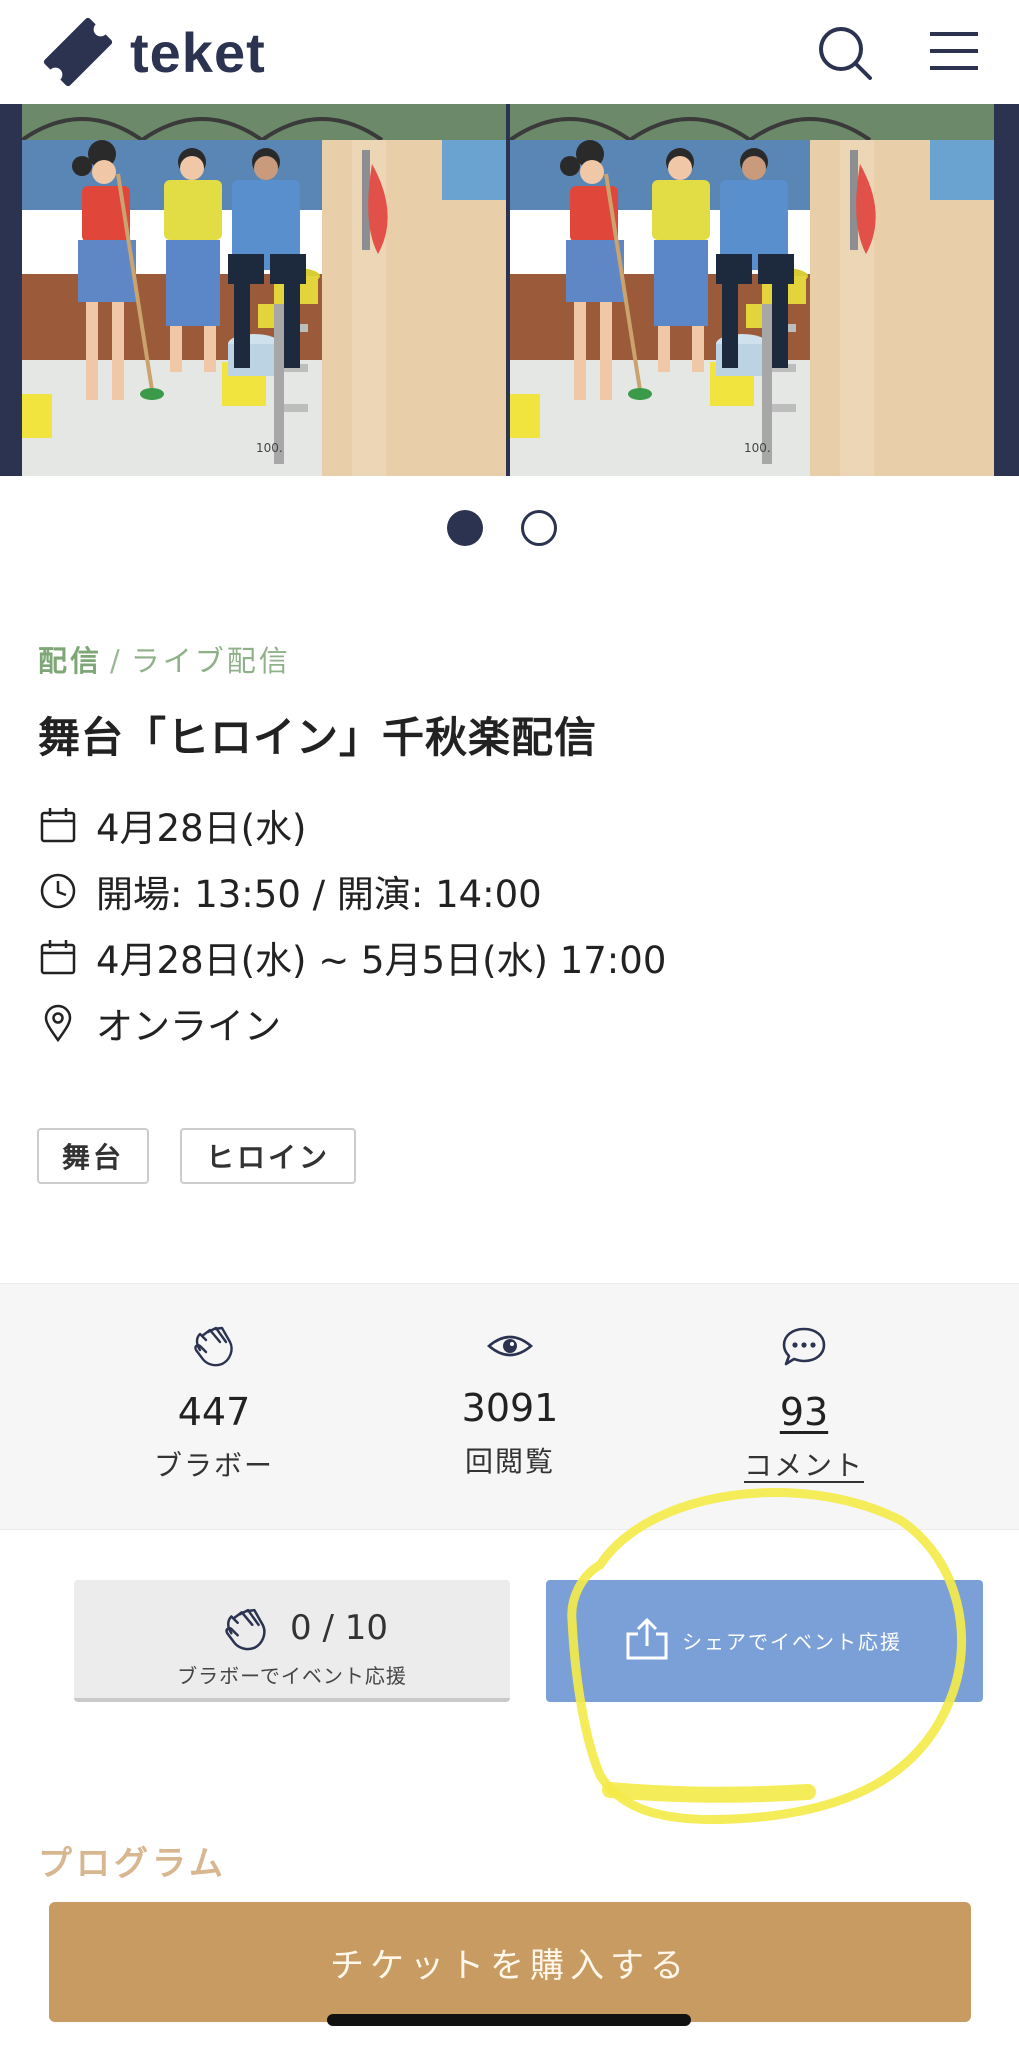  I want to click on teket-logo: teket, so click(151, 52).